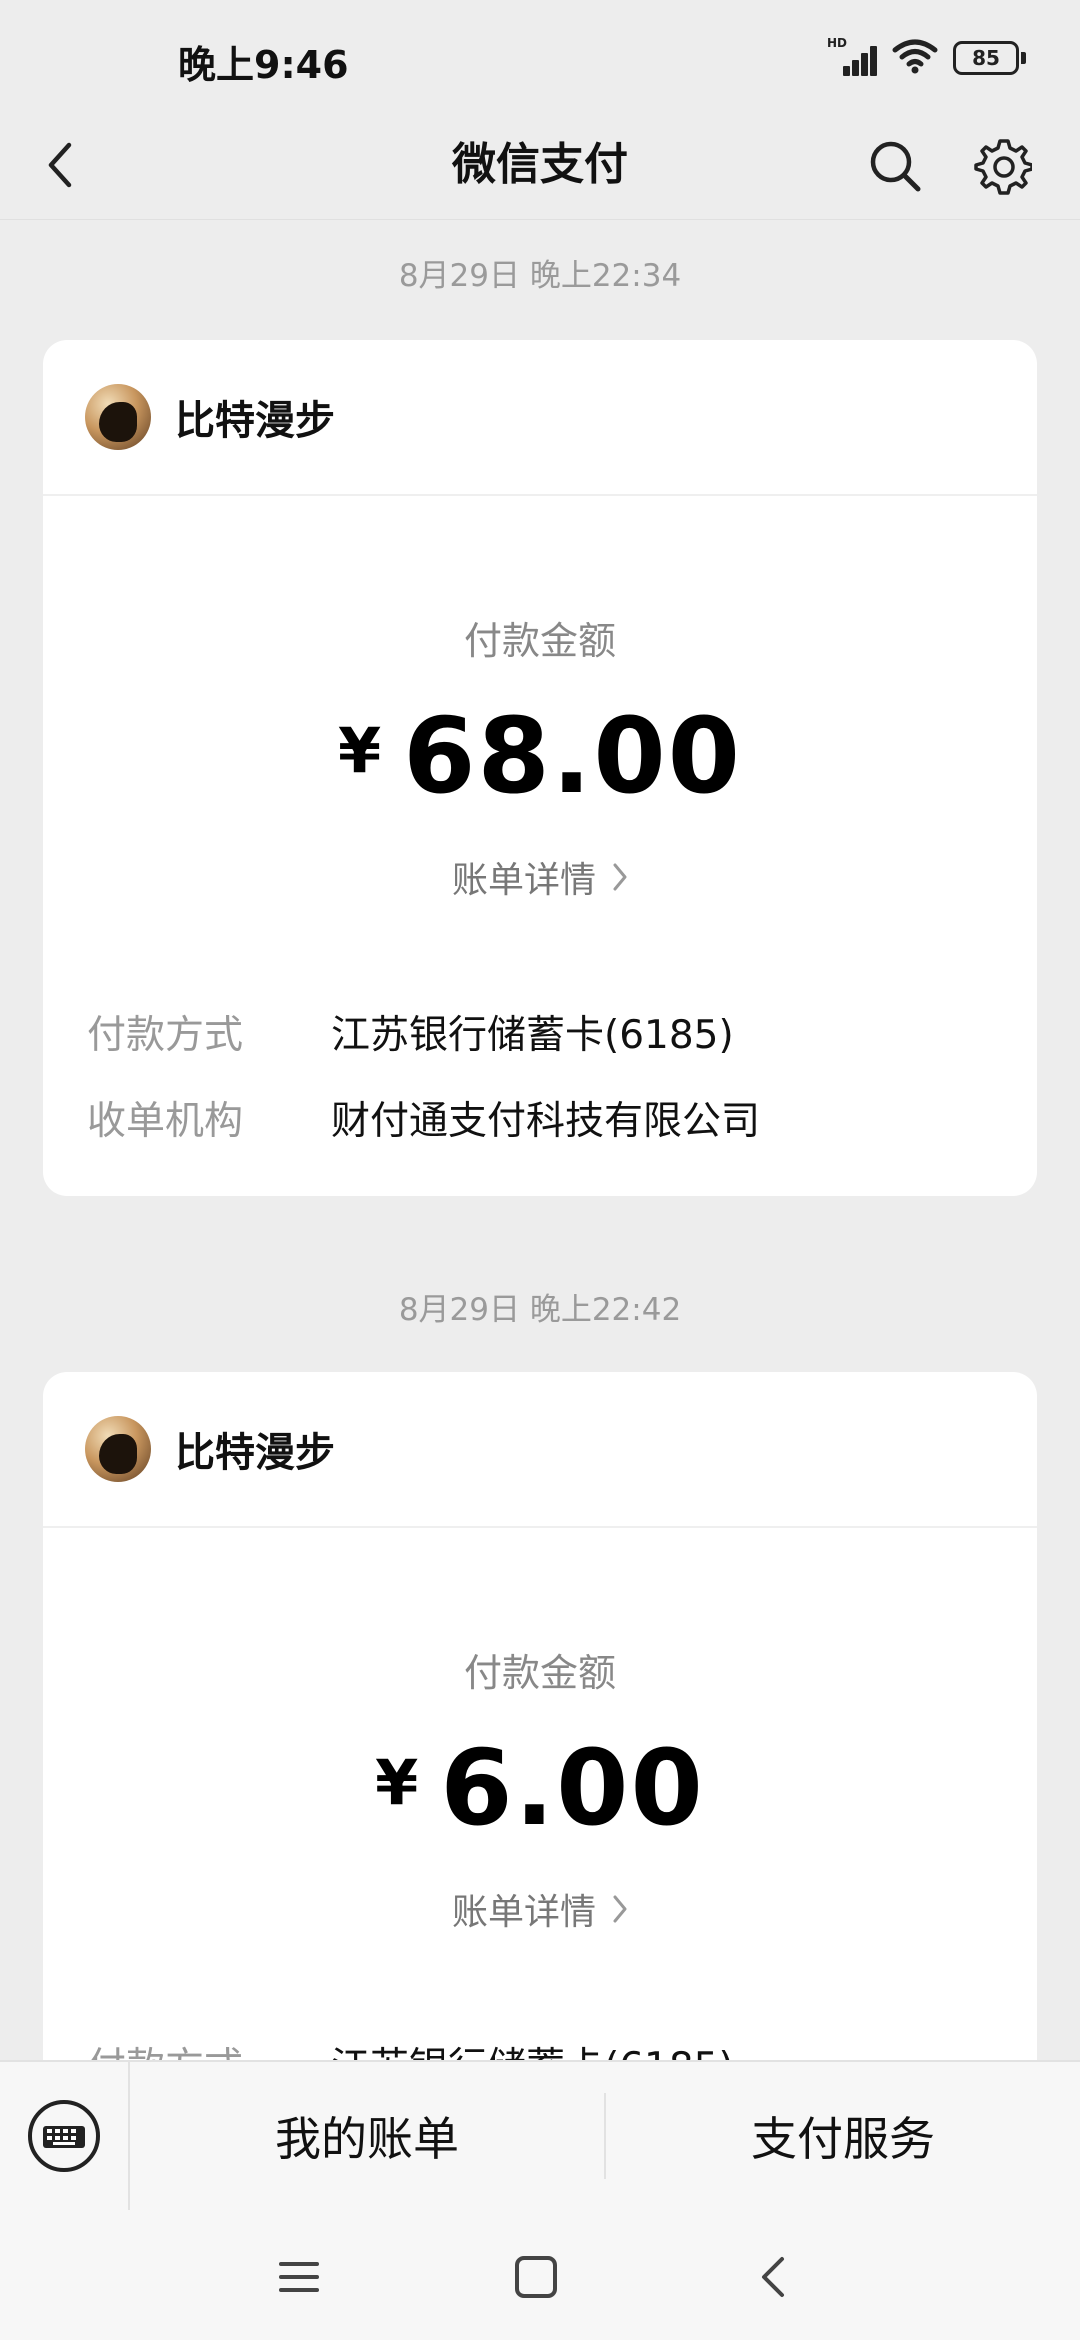 The height and width of the screenshot is (2340, 1080). I want to click on info-value: 财付通支付科技有限公司, so click(546, 1121).